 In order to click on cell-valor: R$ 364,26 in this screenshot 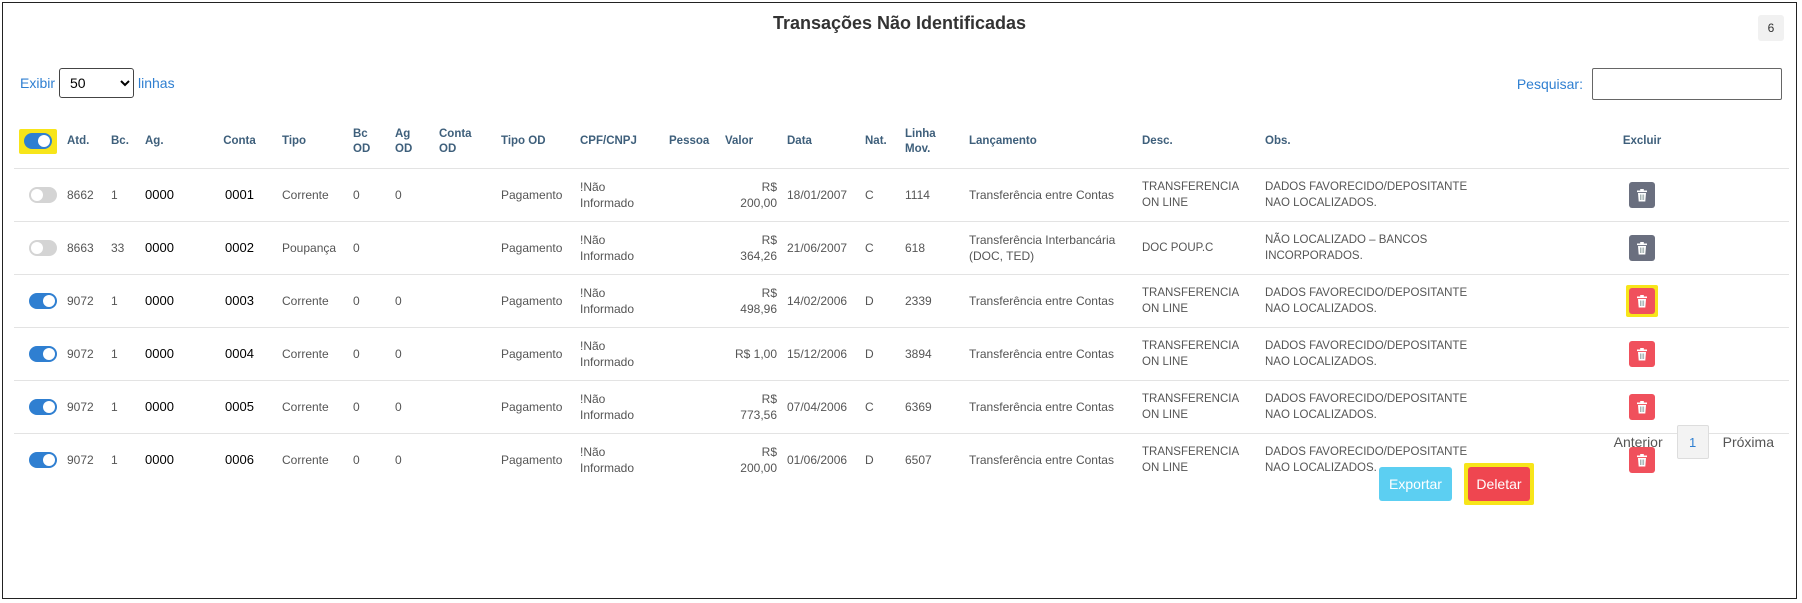, I will do `click(751, 248)`.